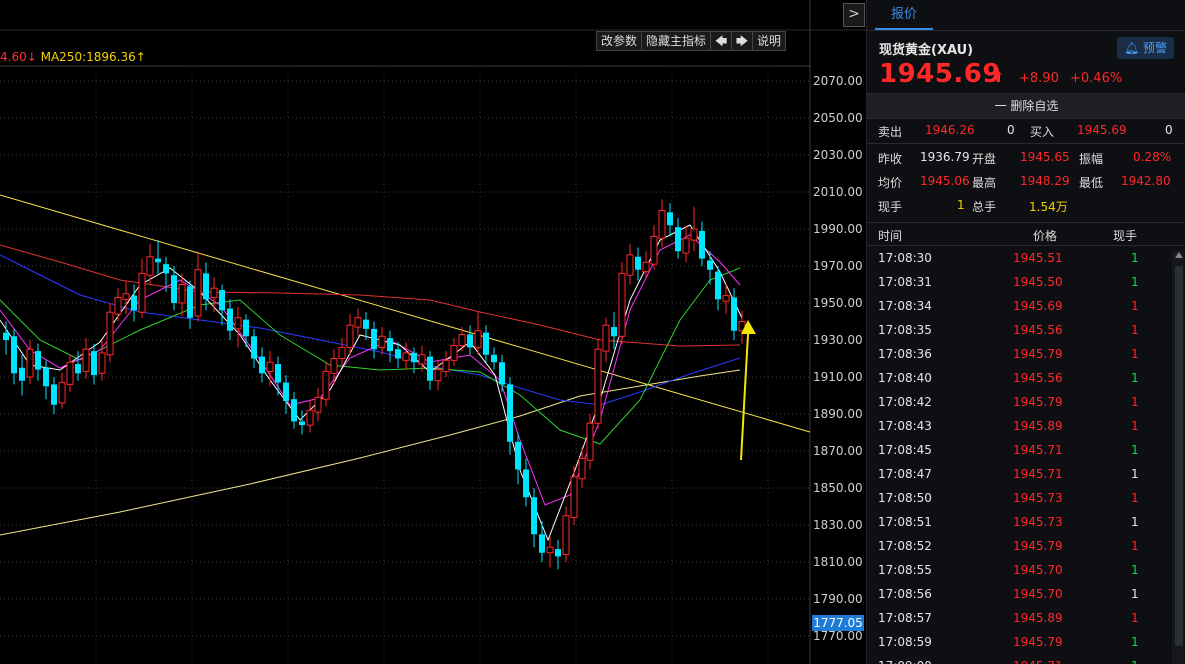 The width and height of the screenshot is (1185, 664). Describe the element at coordinates (1169, 130) in the screenshot. I see `buy-volume: 0` at that location.